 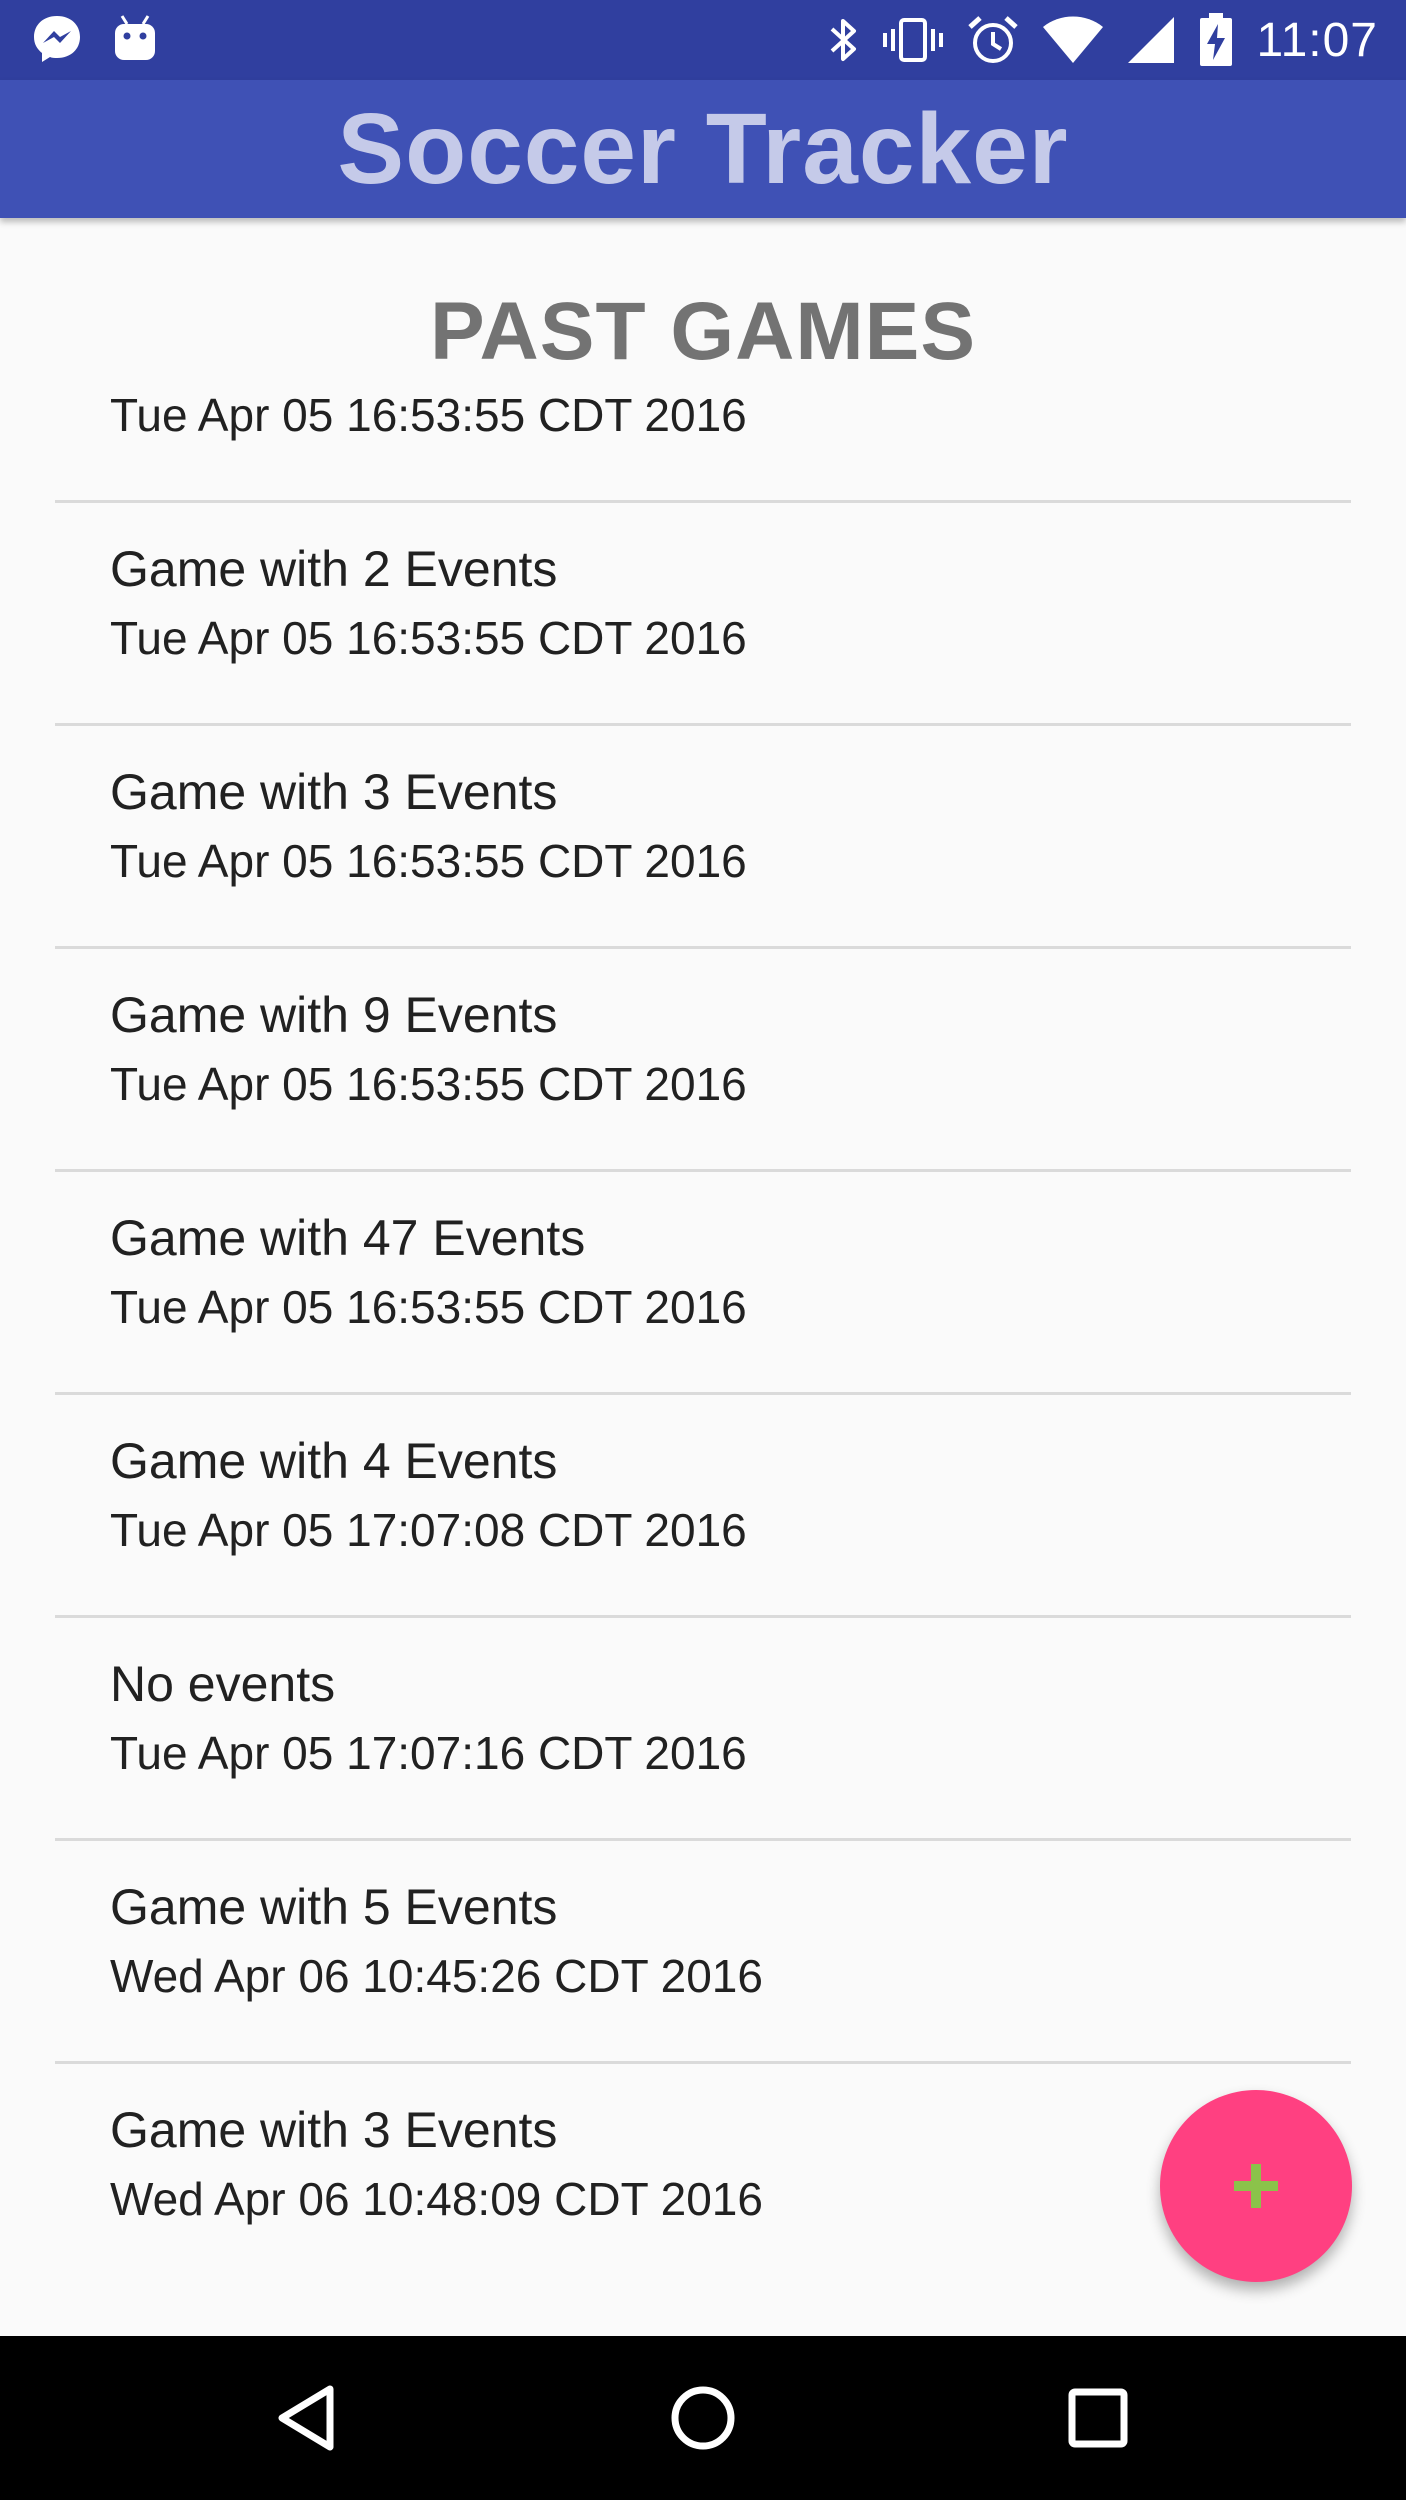 What do you see at coordinates (94, 39) in the screenshot?
I see `status-left-icons` at bounding box center [94, 39].